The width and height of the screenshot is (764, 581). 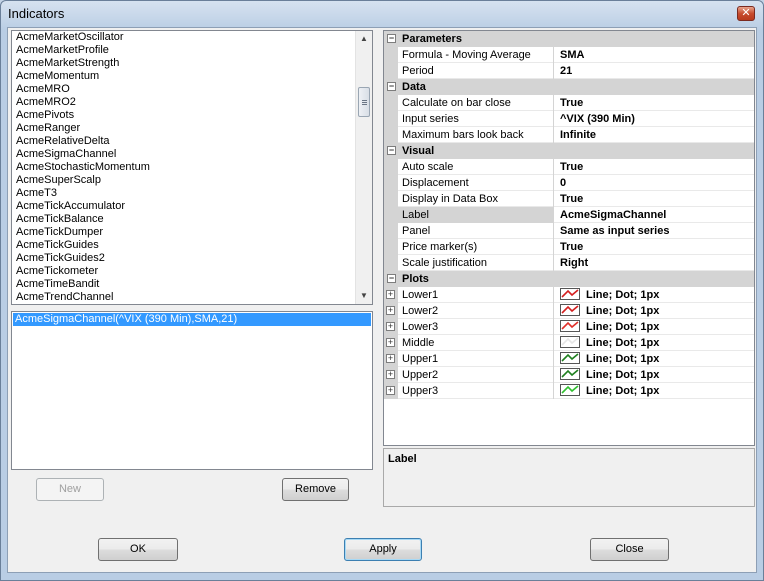 I want to click on indicator-list-item: AcmeTickometer, so click(x=192, y=271).